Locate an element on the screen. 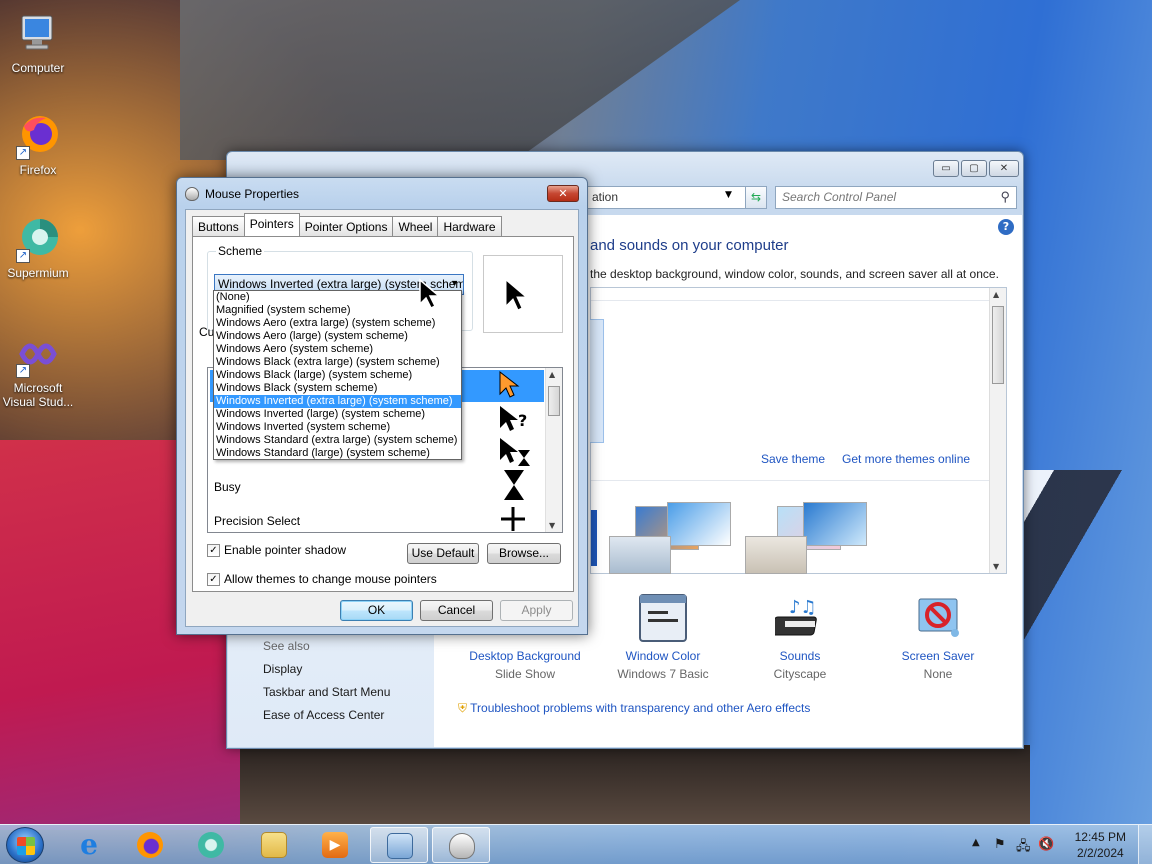 The height and width of the screenshot is (864, 1152). cursor-row-precision-select: Precision Select is located at coordinates (257, 521).